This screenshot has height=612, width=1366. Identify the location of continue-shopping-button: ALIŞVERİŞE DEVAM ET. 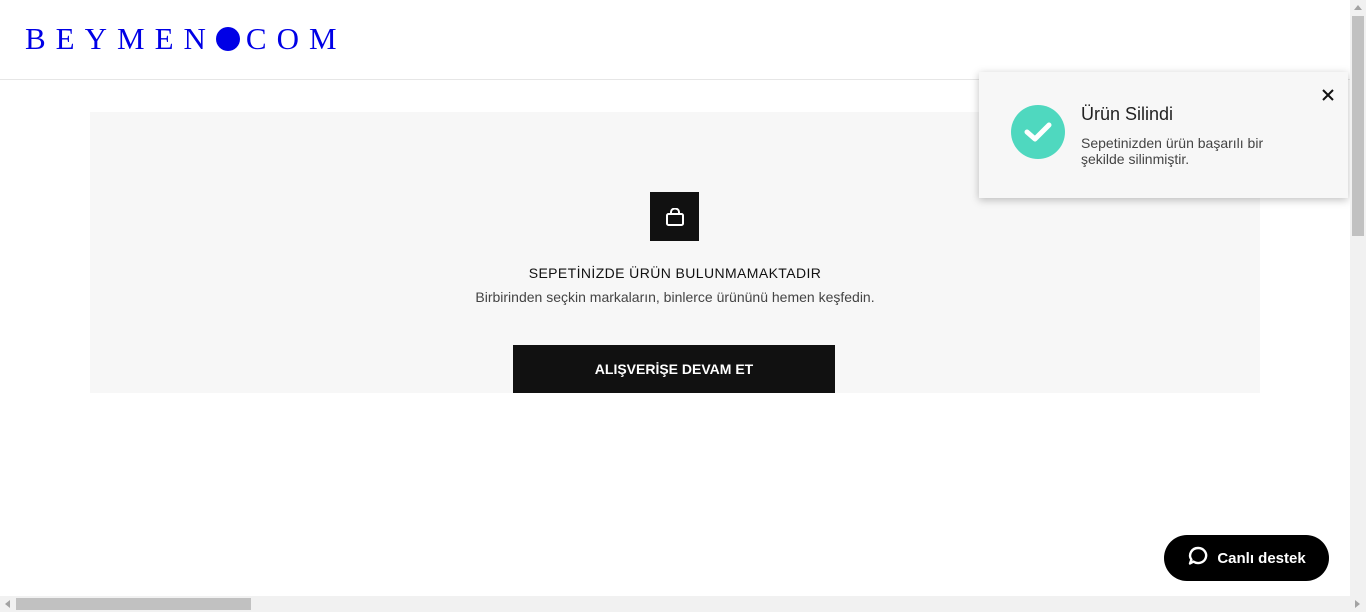
(674, 369).